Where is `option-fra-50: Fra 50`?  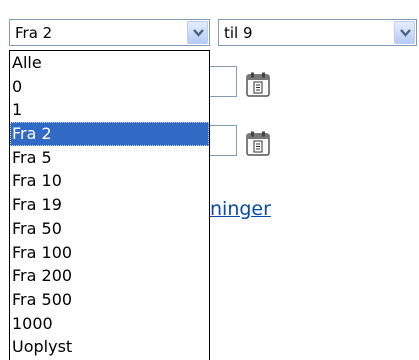 option-fra-50: Fra 50 is located at coordinates (109, 229).